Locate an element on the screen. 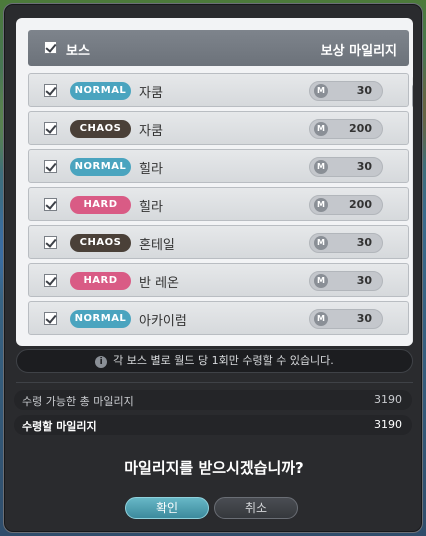 This screenshot has width=426, height=536. confirm-question: 마일리지를 받으시겠습니까? is located at coordinates (214, 468).